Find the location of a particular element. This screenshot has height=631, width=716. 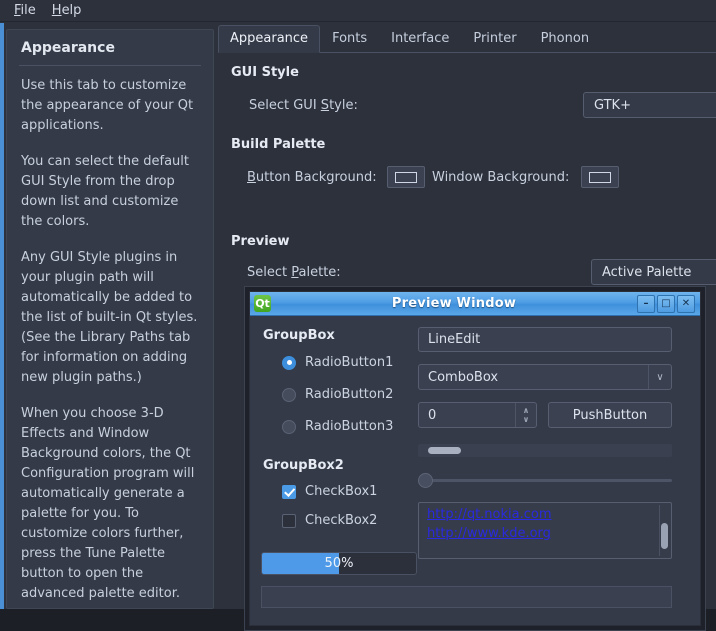

spin-box-steppers: ∧ ∨ is located at coordinates (525, 415).